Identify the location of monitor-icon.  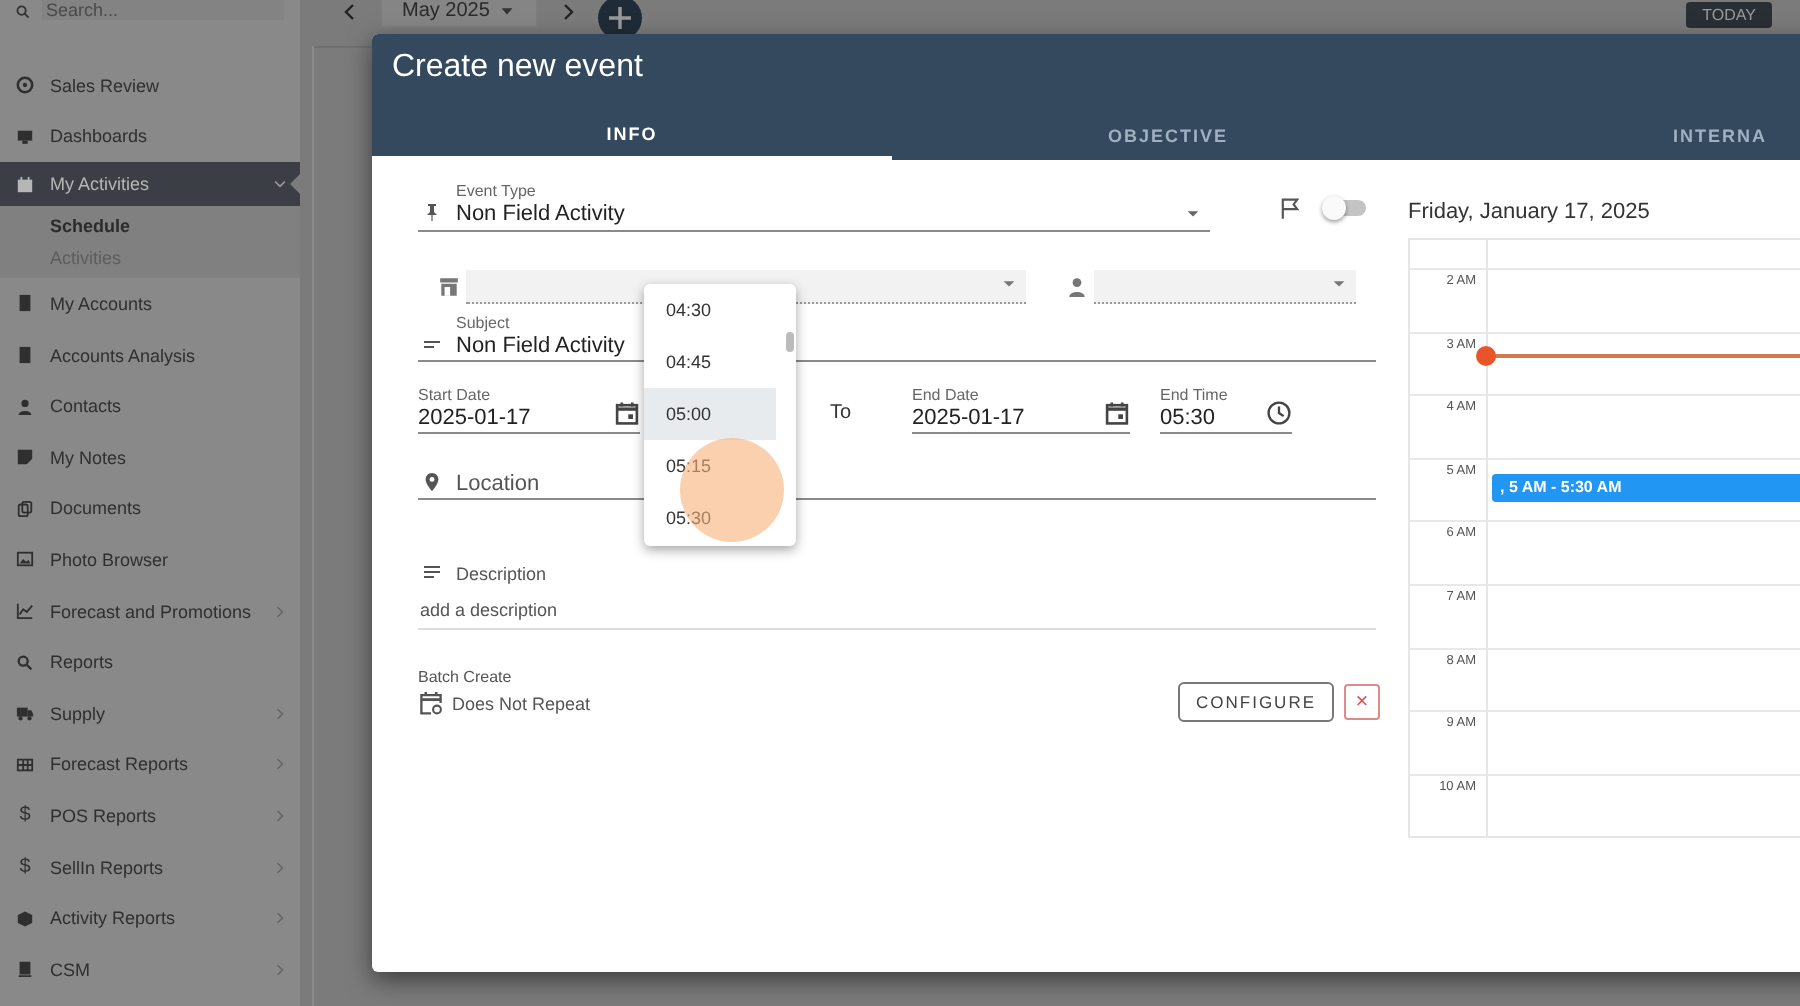
(25, 136).